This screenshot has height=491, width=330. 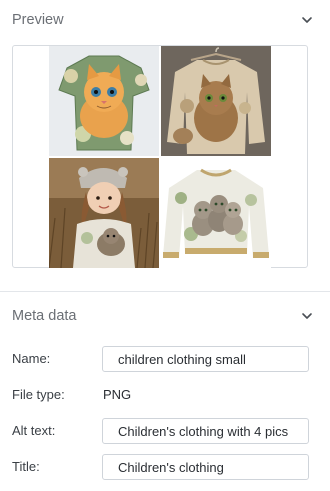 I want to click on alt-text-label: Alt text:, so click(x=34, y=430).